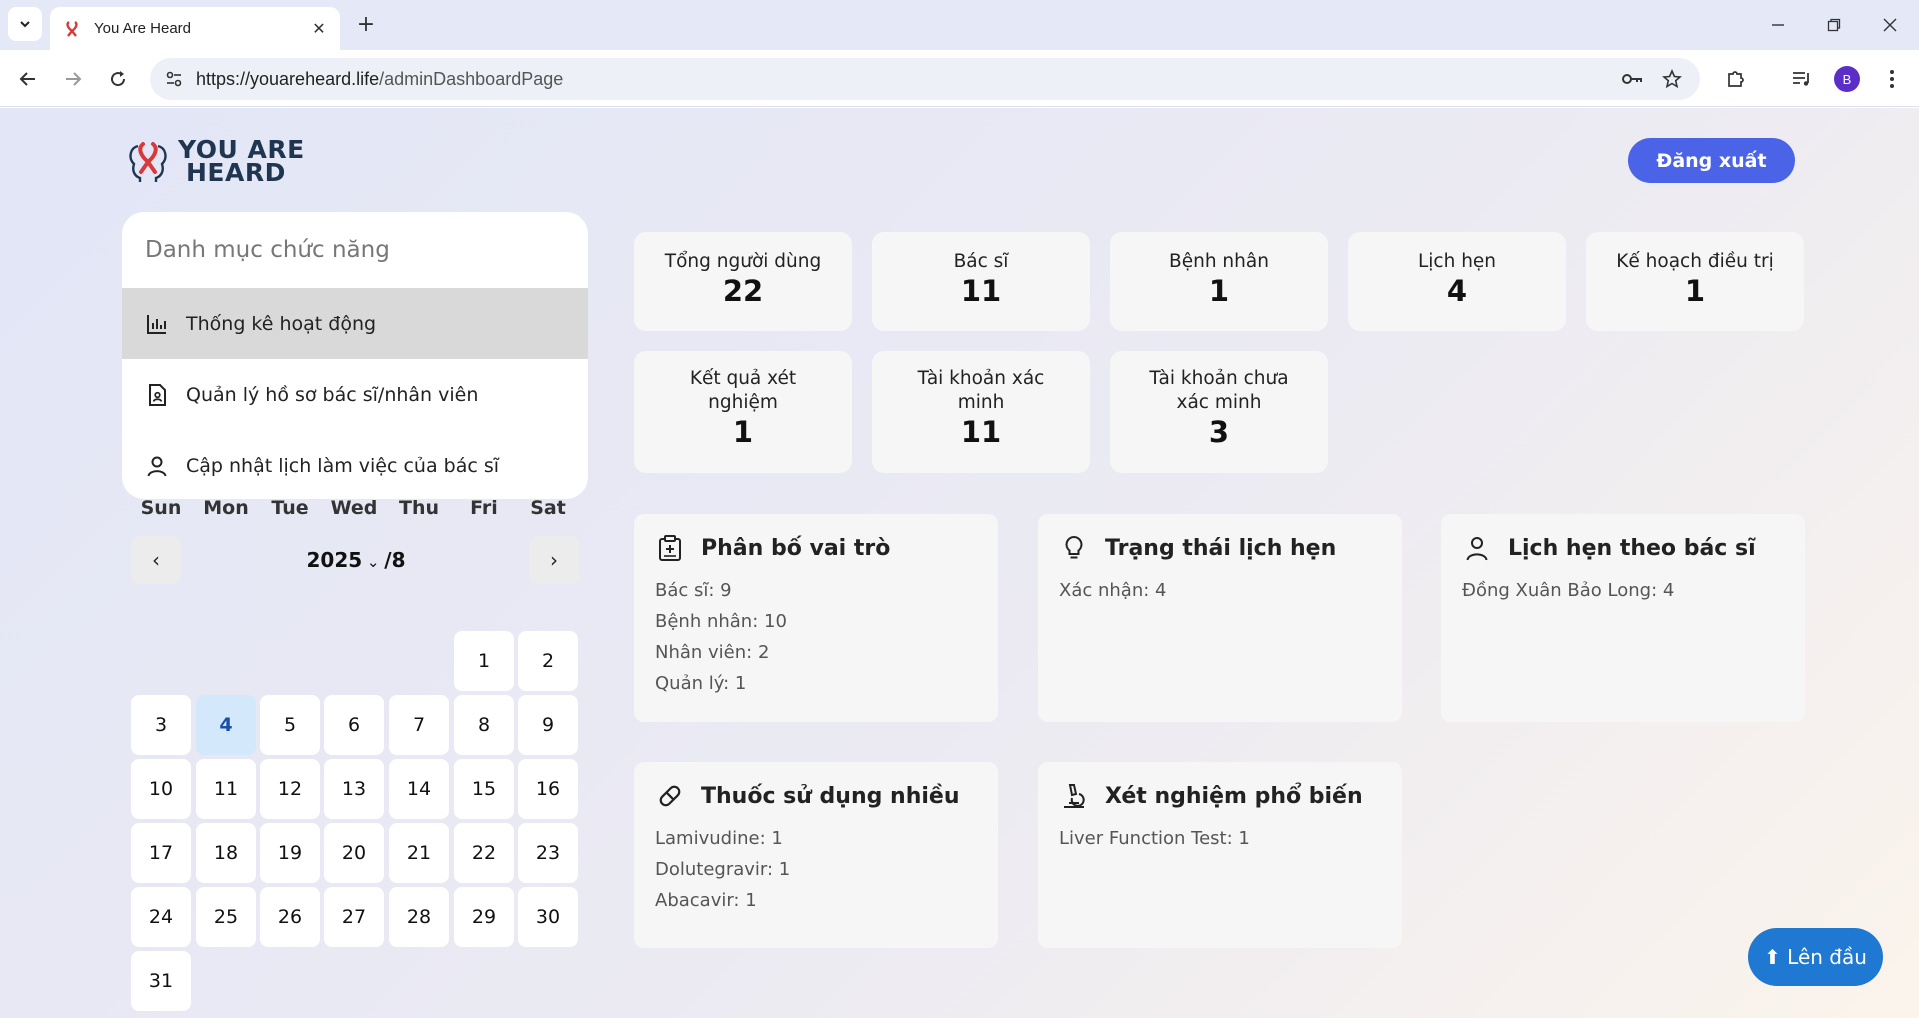  What do you see at coordinates (1219, 261) in the screenshot?
I see `stat-label: Bệnh nhân` at bounding box center [1219, 261].